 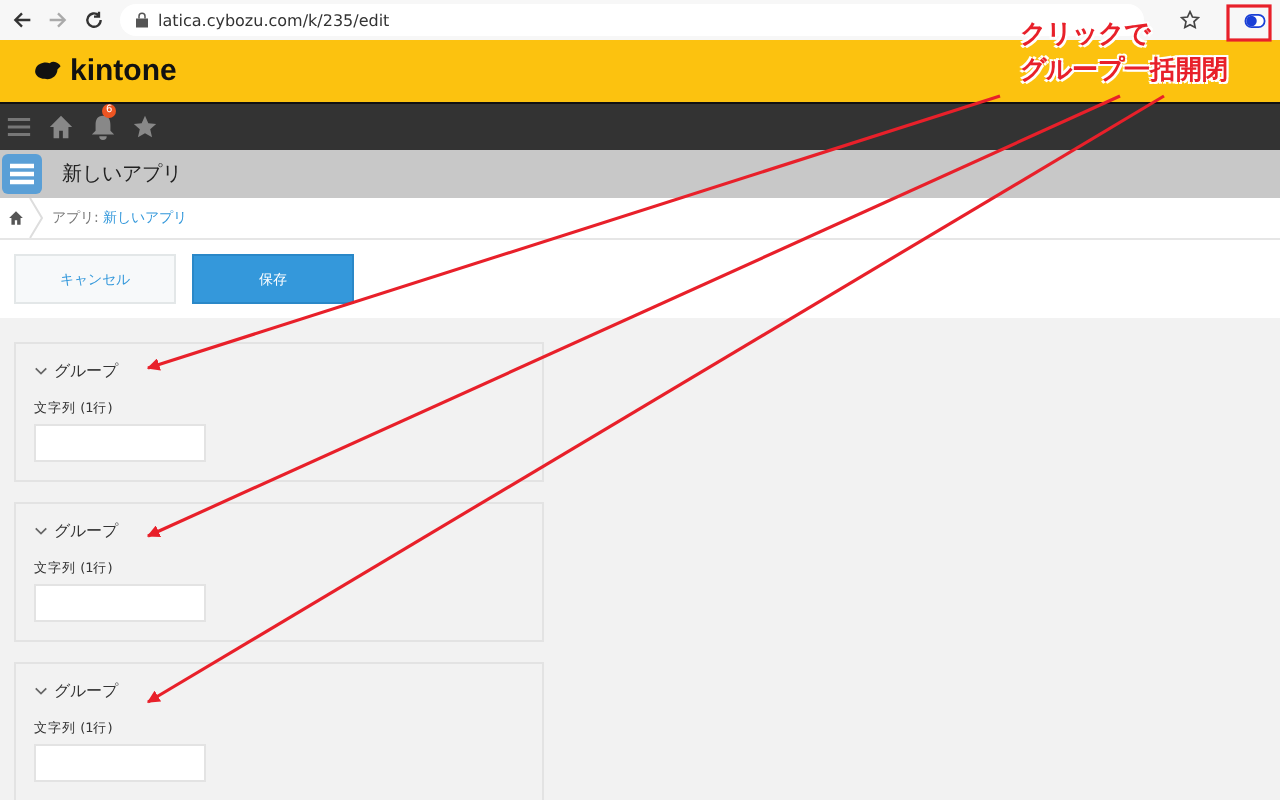 What do you see at coordinates (19, 127) in the screenshot?
I see `menu-icon` at bounding box center [19, 127].